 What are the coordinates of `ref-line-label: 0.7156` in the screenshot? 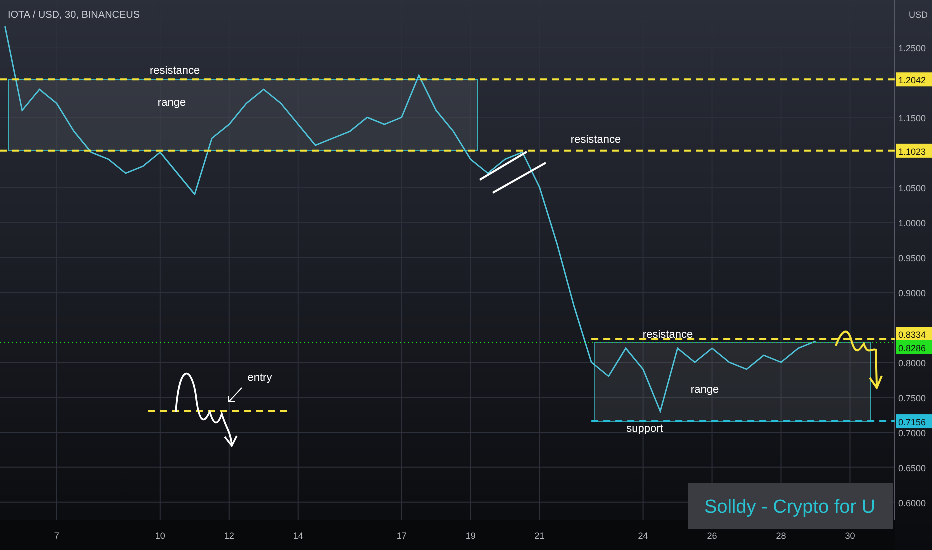 It's located at (912, 423).